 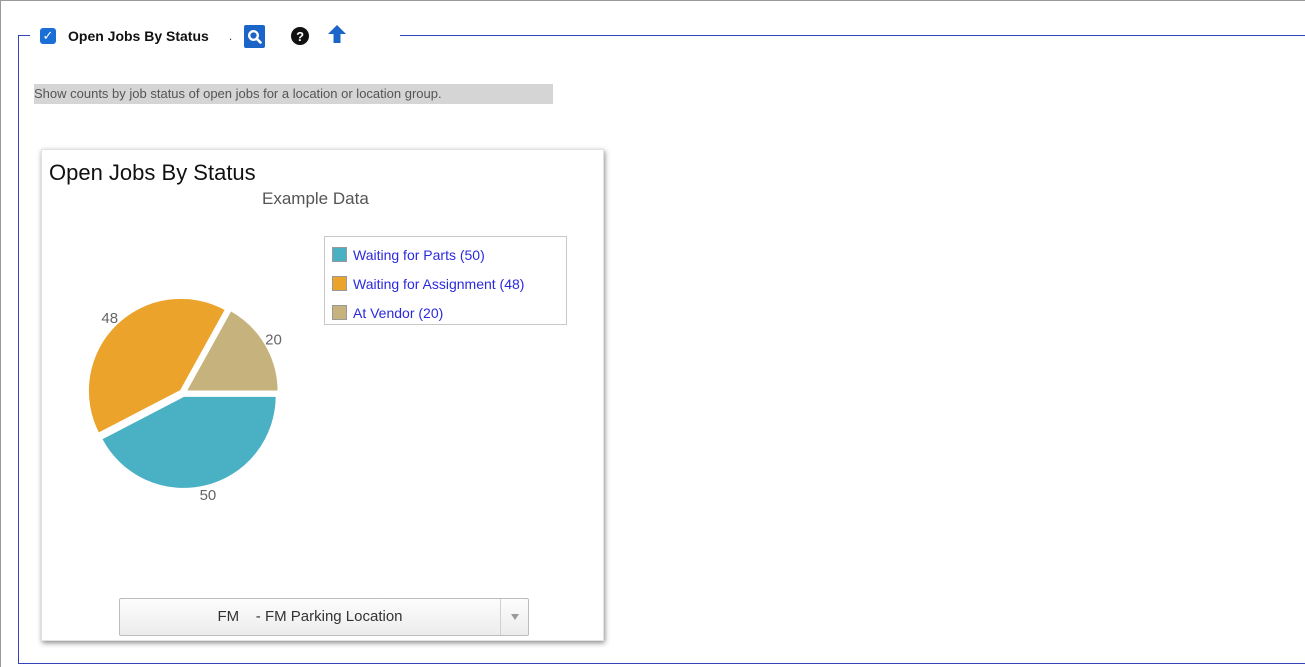 I want to click on help-icon-glyph: ?, so click(x=300, y=36).